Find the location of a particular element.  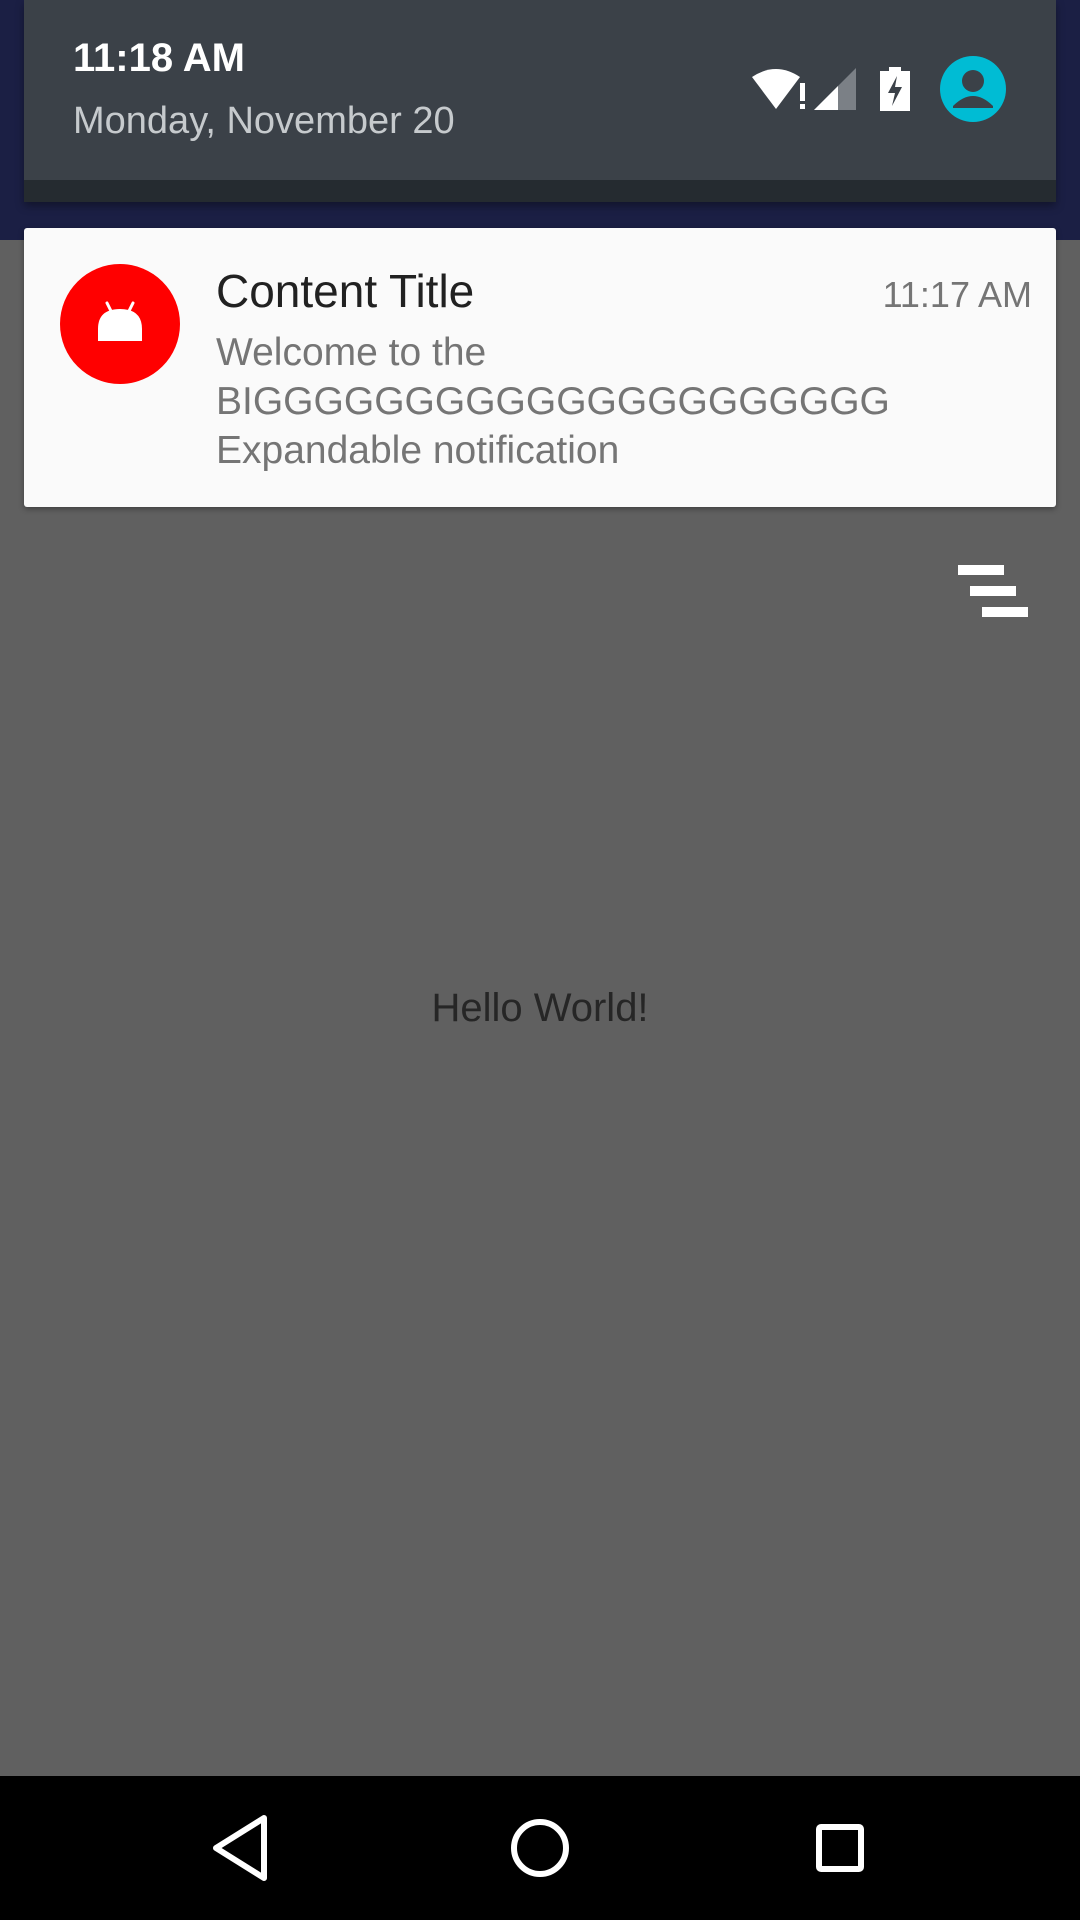

notification-text-line: BIGGGGGGGGGGGGGGGGGGGGG is located at coordinates (553, 401).